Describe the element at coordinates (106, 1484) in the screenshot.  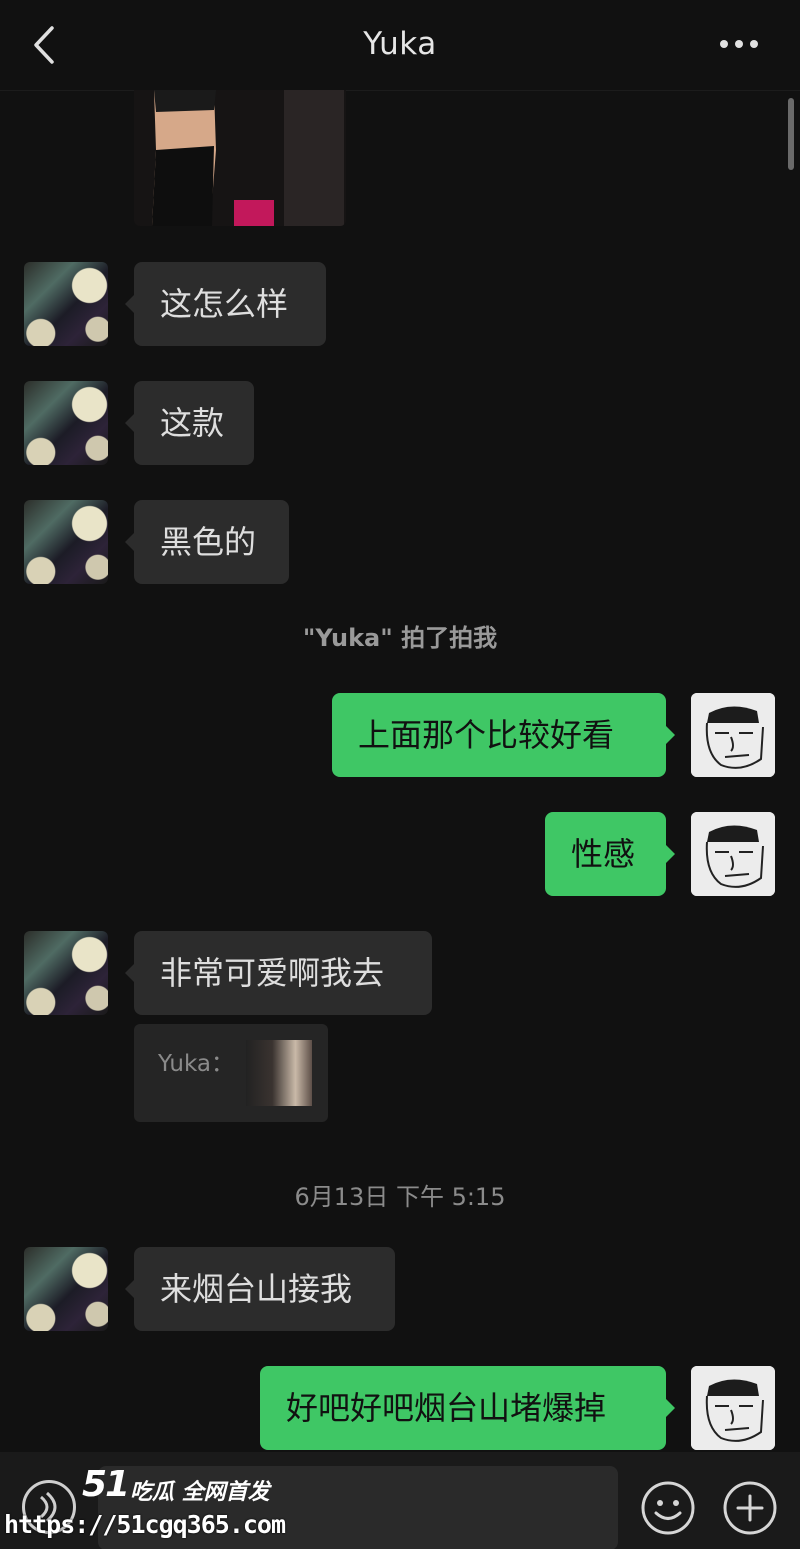
I see `watermark-logo: 51` at that location.